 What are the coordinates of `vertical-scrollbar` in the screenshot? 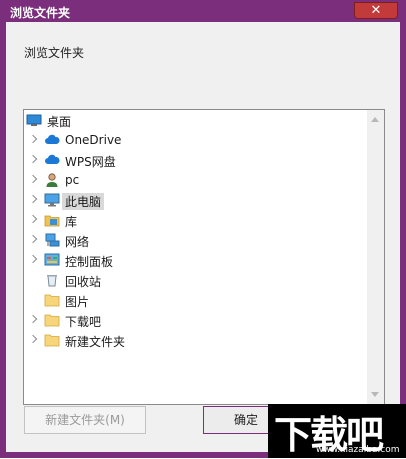 It's located at (375, 257).